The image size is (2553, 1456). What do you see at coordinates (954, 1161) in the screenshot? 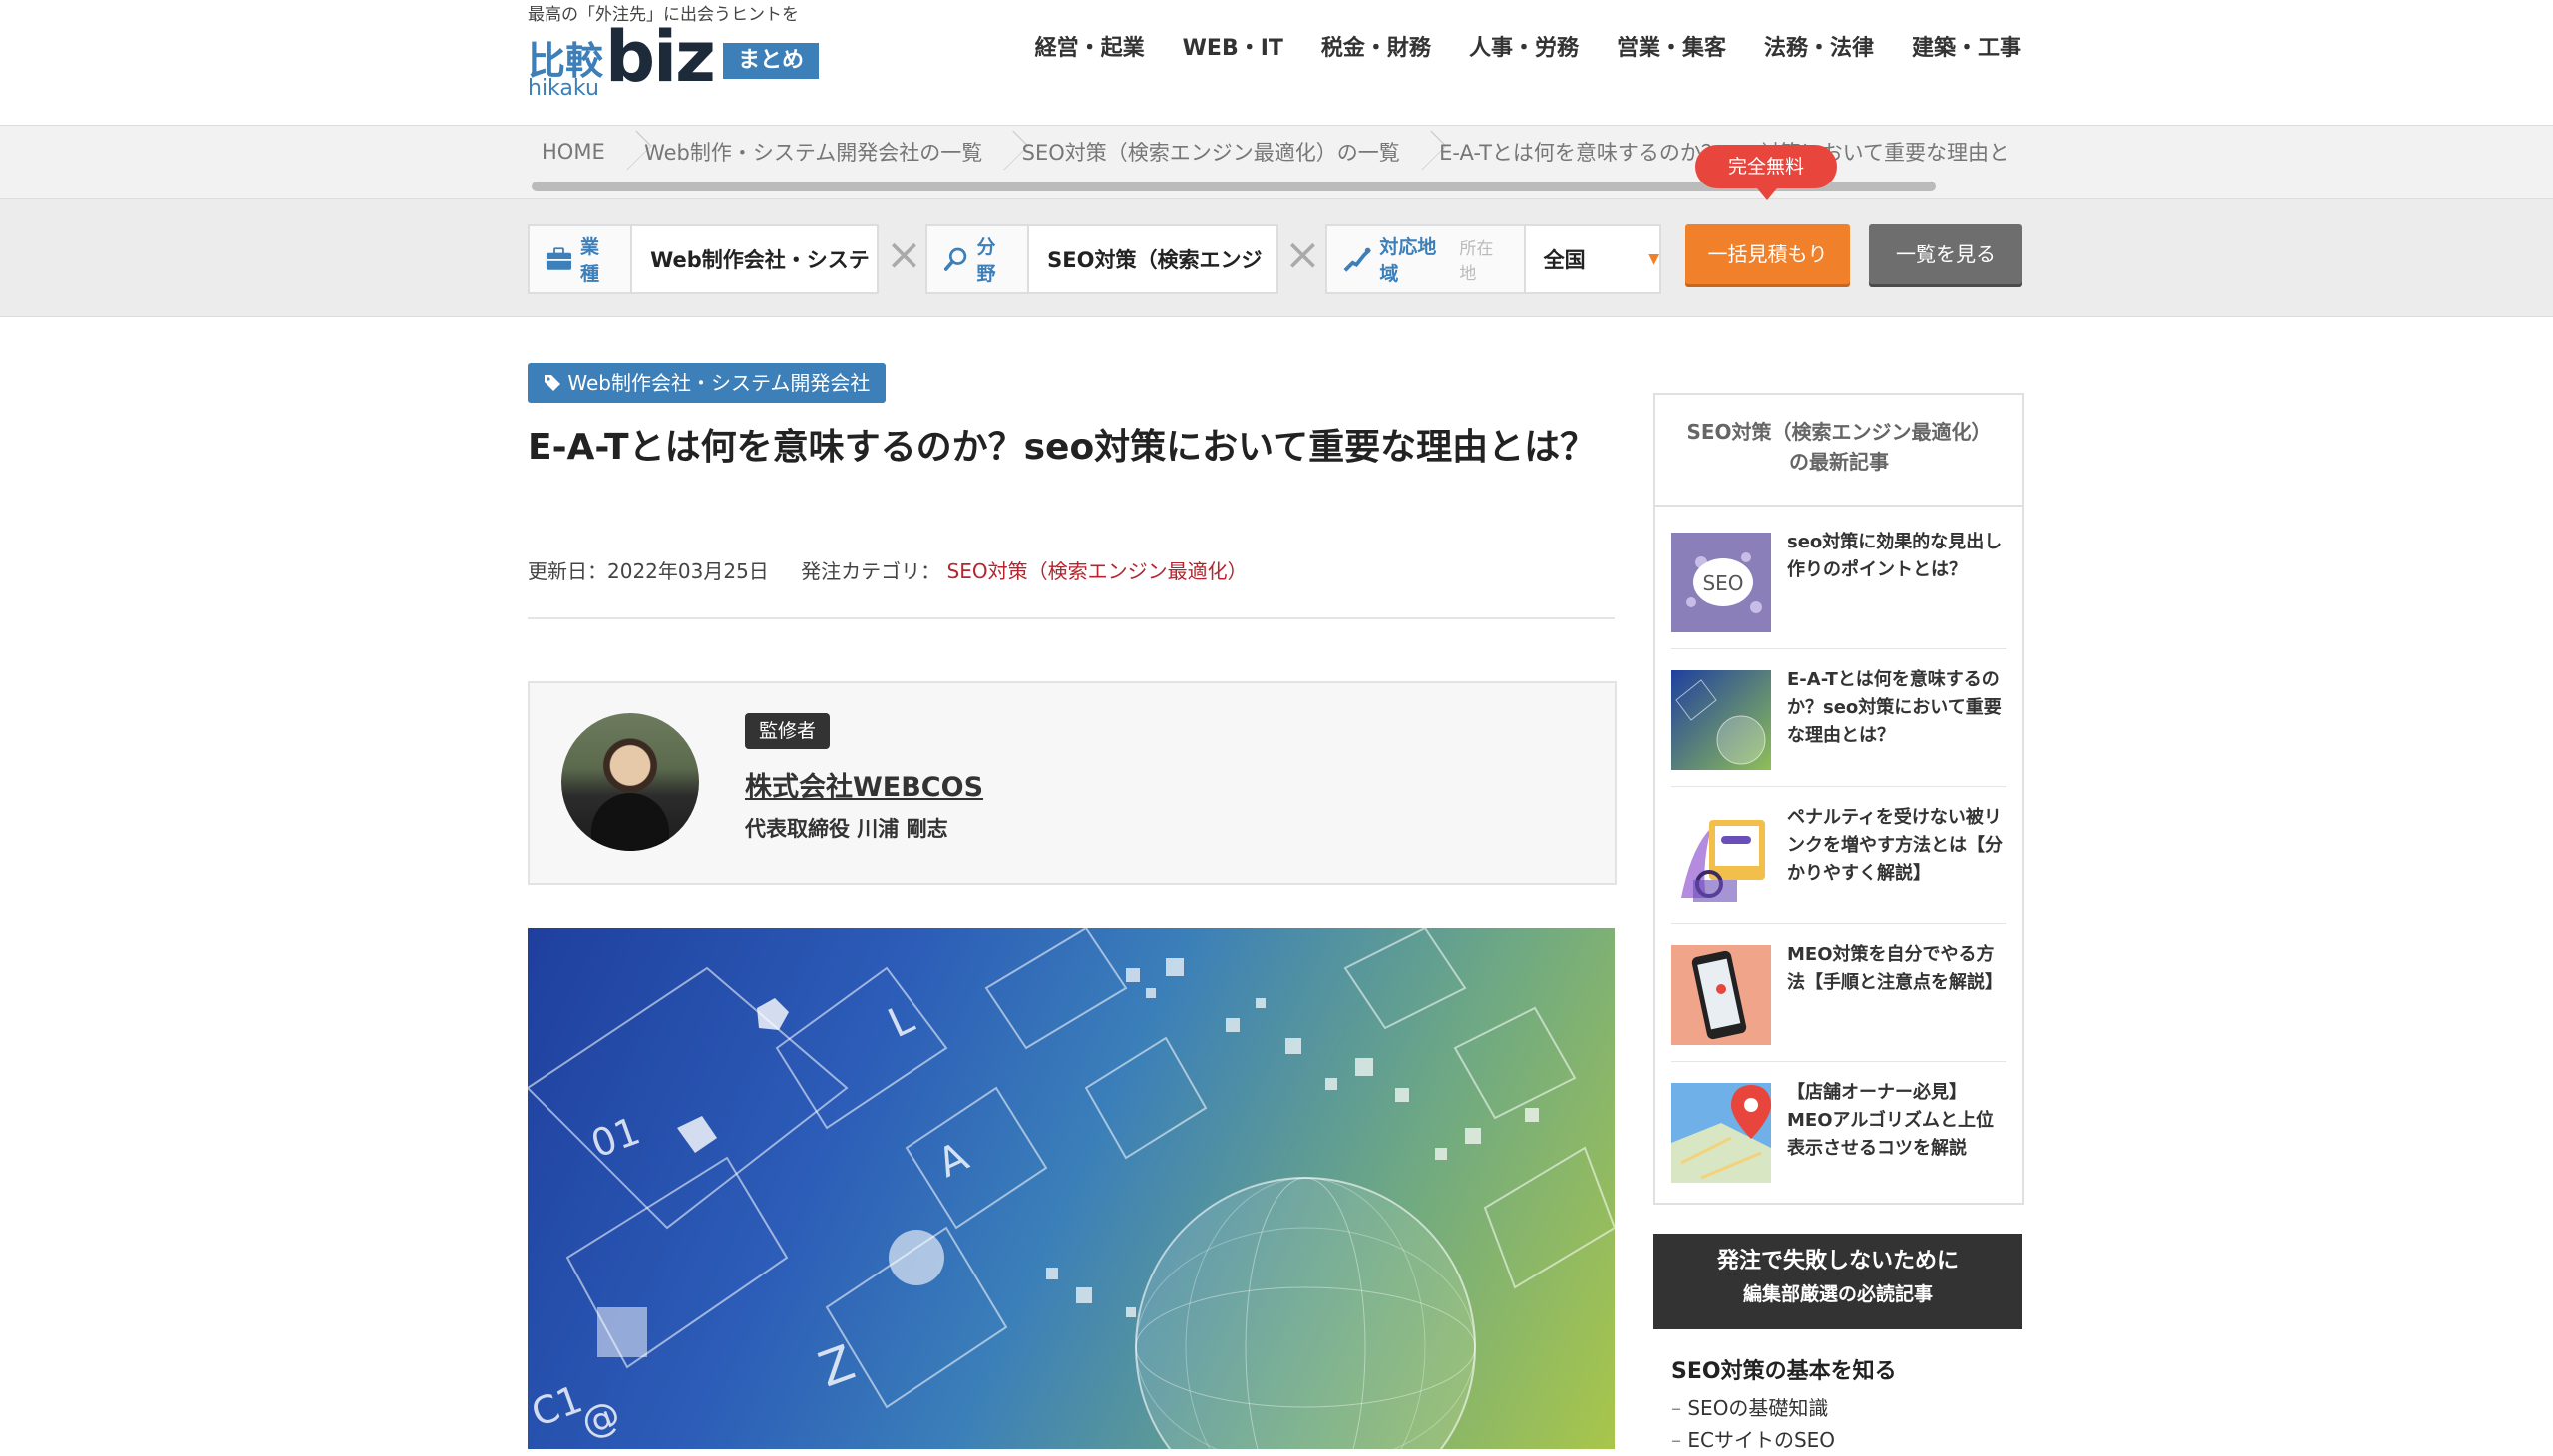
I see `svg-text: A` at bounding box center [954, 1161].